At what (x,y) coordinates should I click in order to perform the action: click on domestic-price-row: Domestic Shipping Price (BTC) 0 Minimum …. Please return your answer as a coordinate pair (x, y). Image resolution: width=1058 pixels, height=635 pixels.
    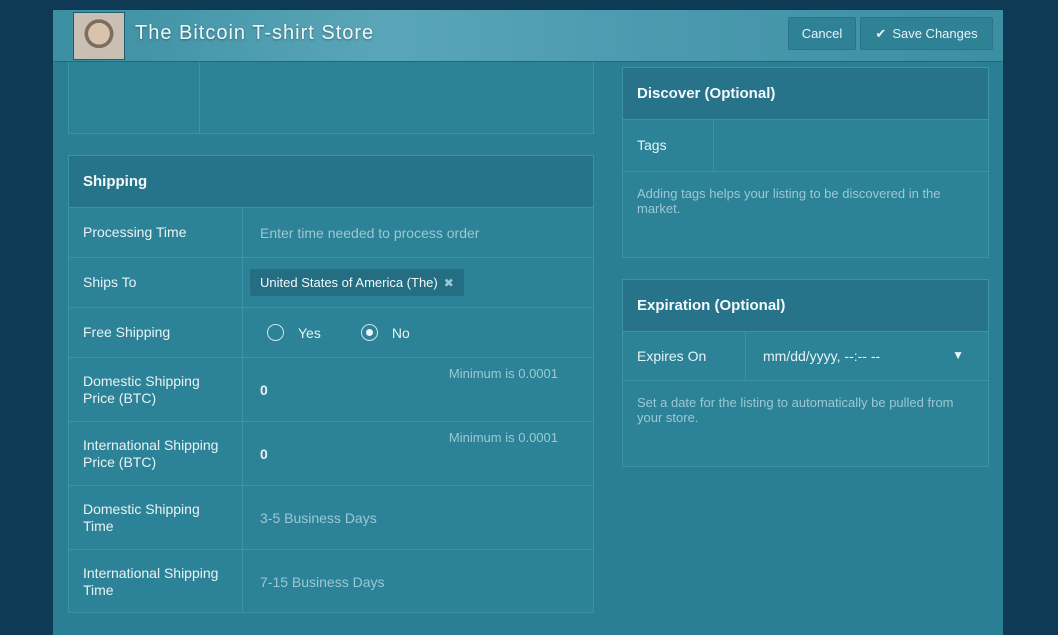
    Looking at the image, I should click on (331, 389).